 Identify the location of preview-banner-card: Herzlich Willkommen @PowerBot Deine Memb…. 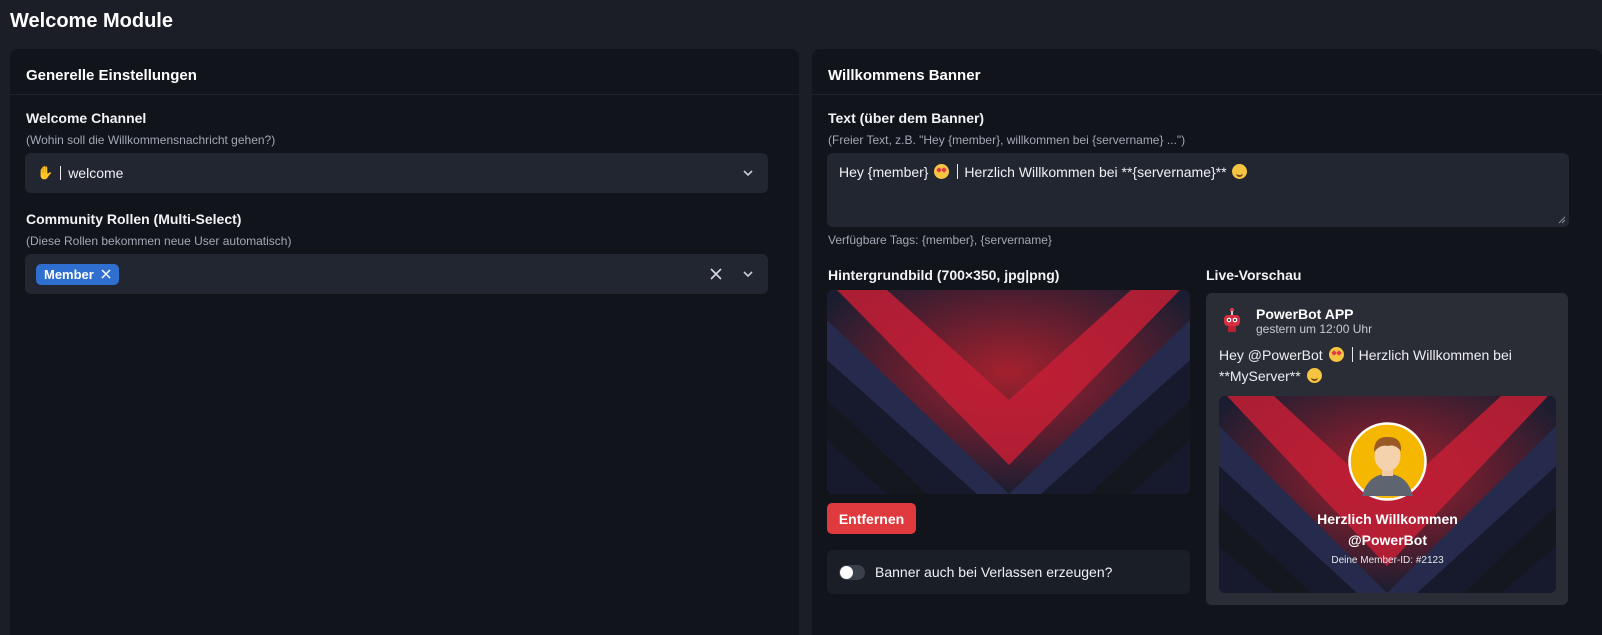
(1387, 494).